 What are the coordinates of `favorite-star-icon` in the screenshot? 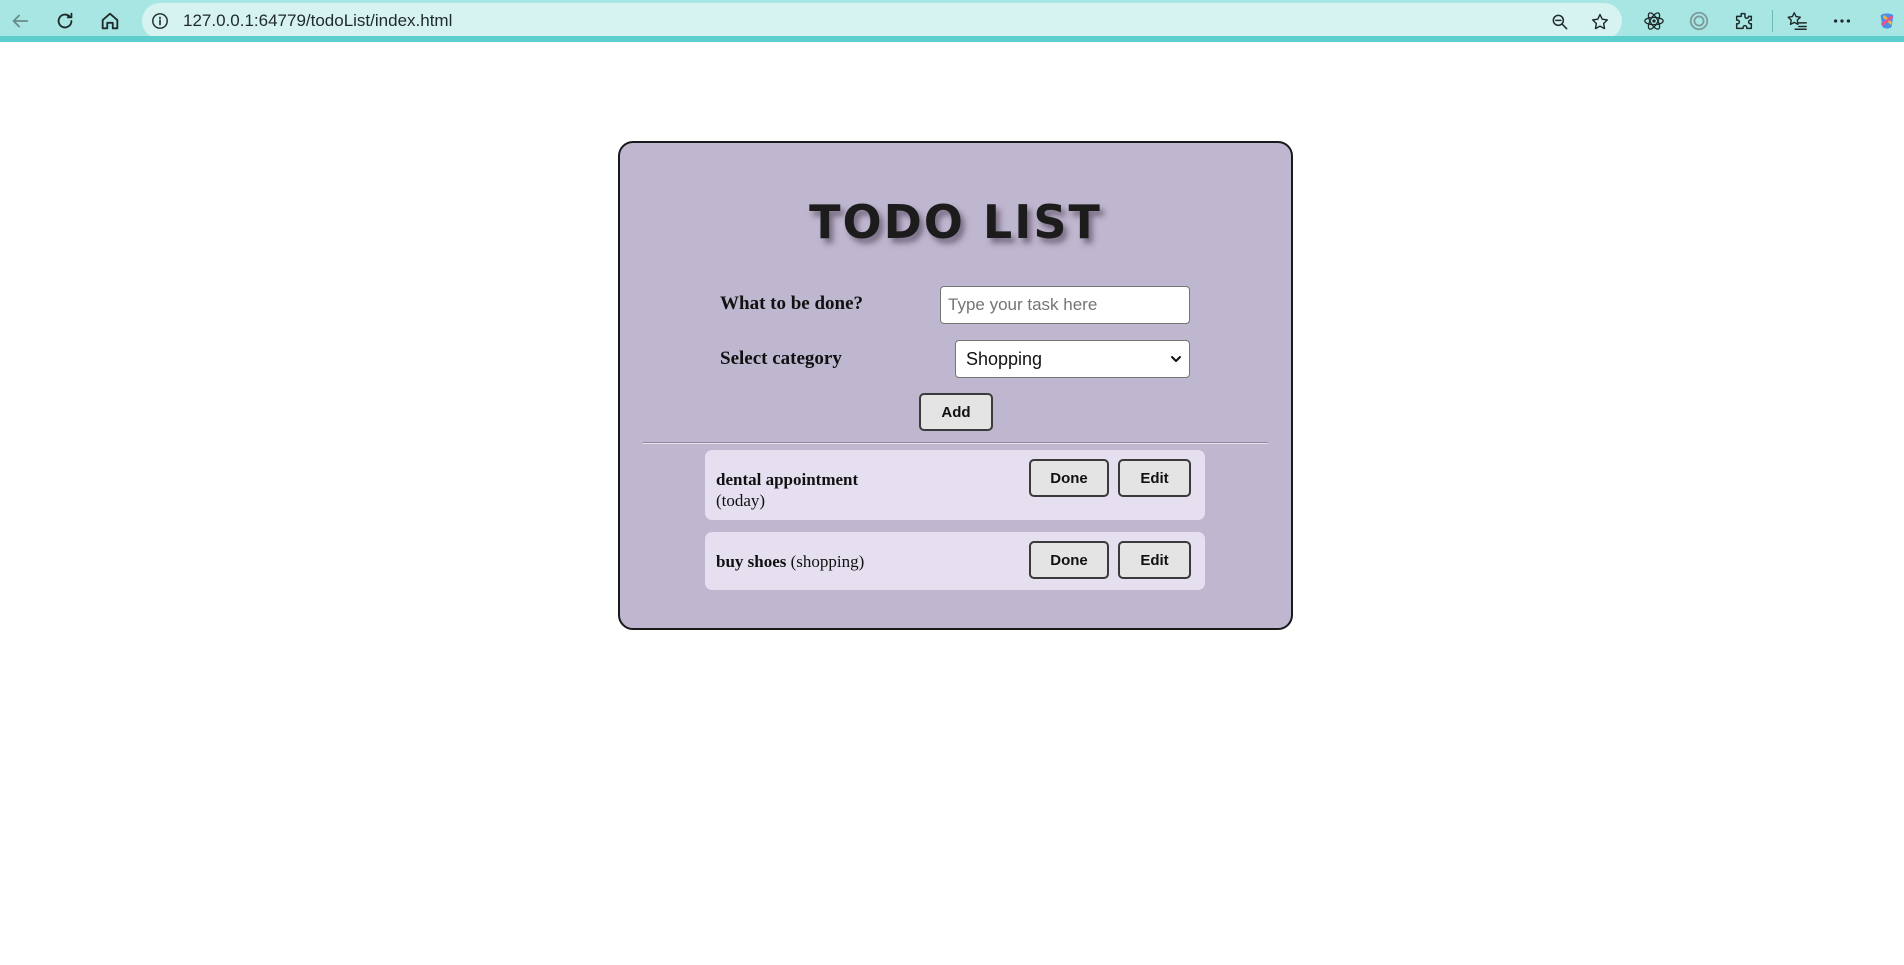 It's located at (1600, 22).